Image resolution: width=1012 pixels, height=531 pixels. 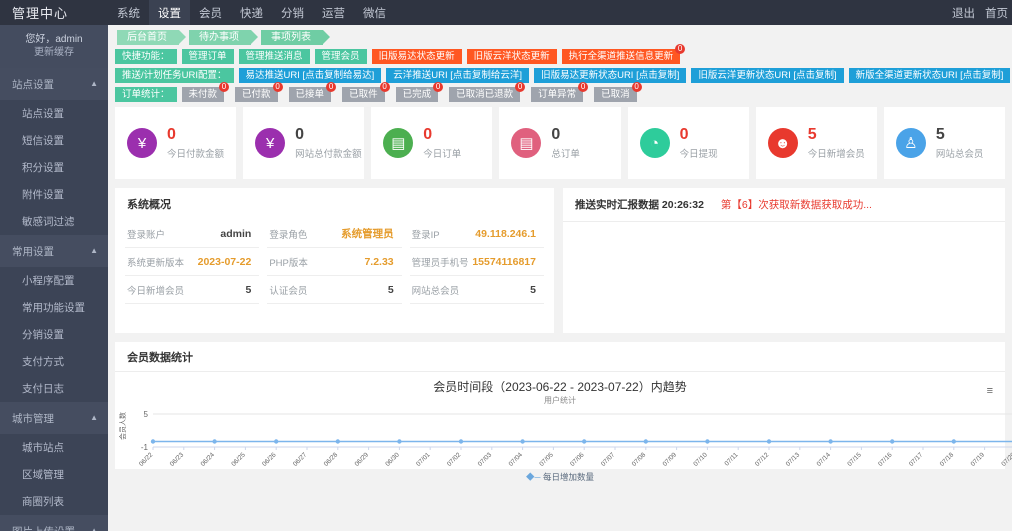 I want to click on uri-button-4: 新版全渠道更新状态URI [点击复制], so click(x=929, y=75).